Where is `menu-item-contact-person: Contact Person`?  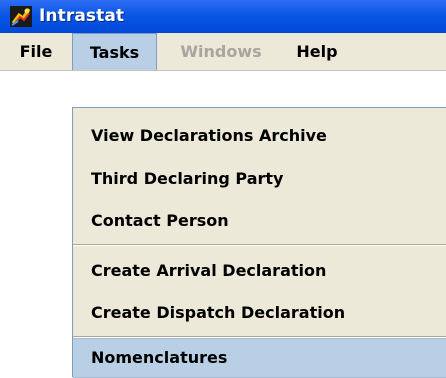 menu-item-contact-person: Contact Person is located at coordinates (259, 220).